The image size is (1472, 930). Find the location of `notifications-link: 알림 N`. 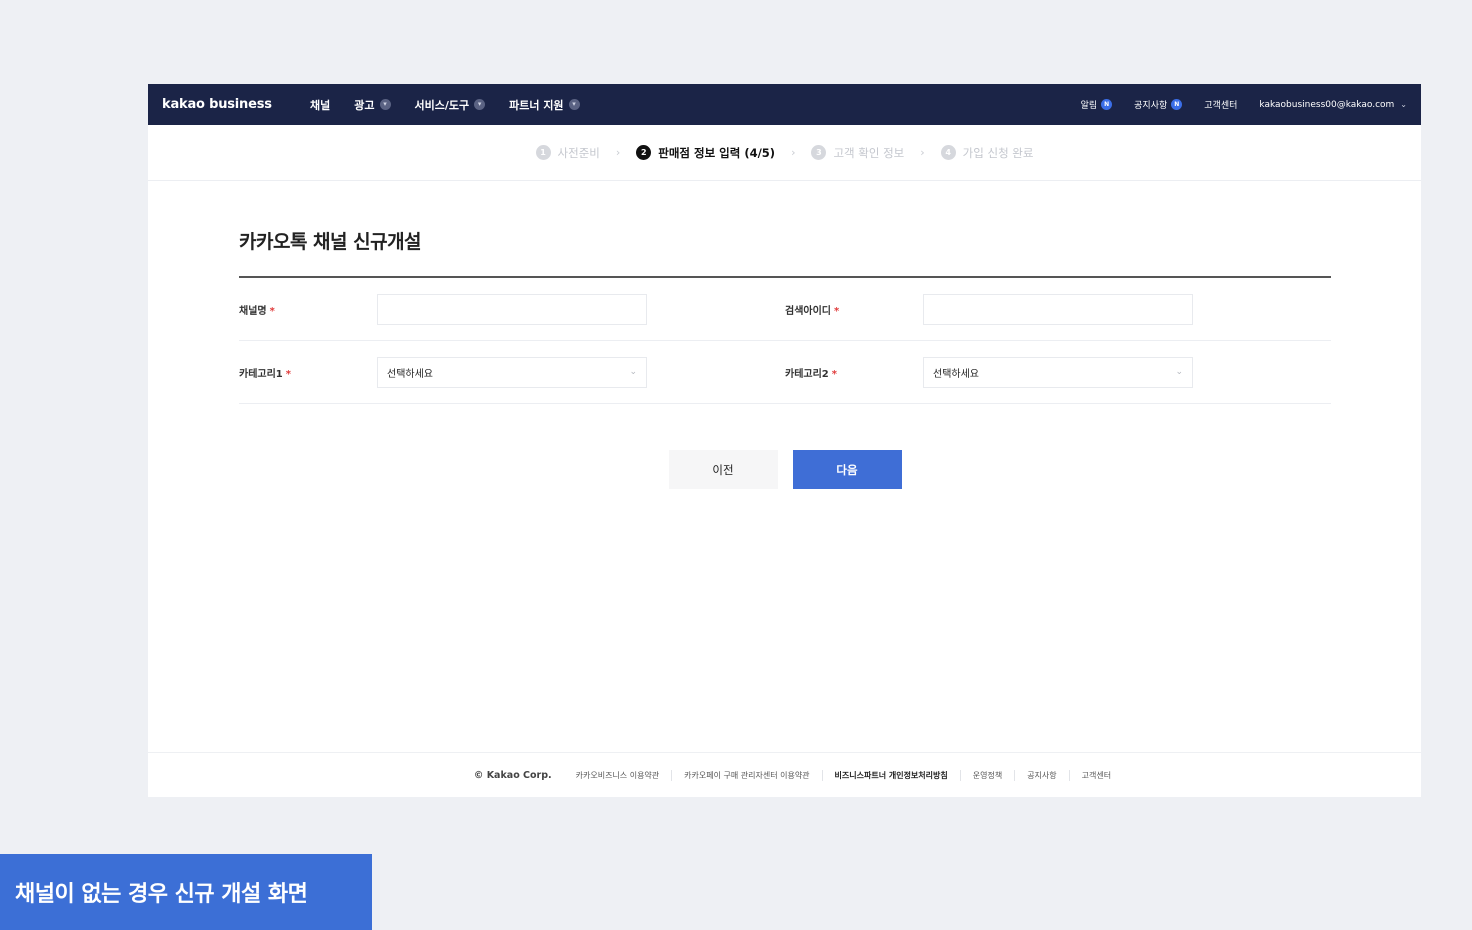

notifications-link: 알림 N is located at coordinates (1097, 104).